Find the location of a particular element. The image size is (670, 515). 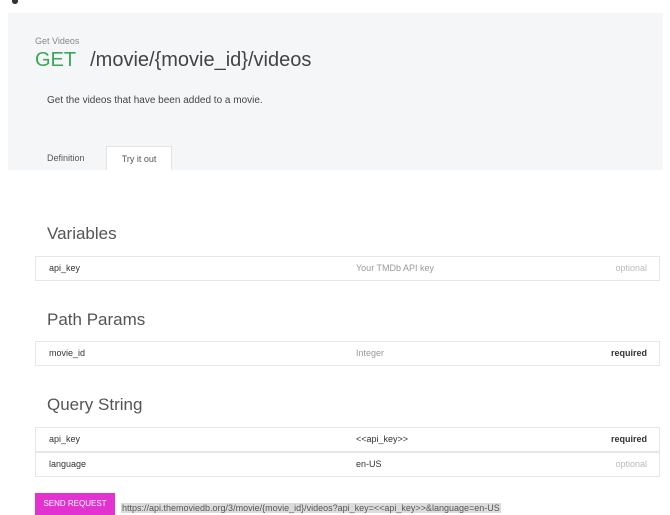

param-row: movie_id Integer required is located at coordinates (347, 353).